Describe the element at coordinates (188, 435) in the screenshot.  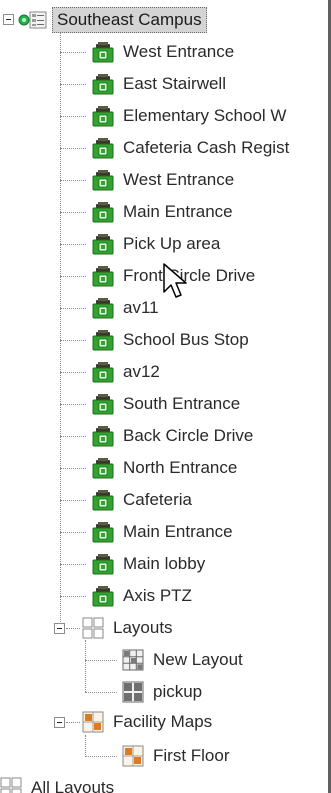
I see `tree-node-label: Back Circle Drive` at that location.